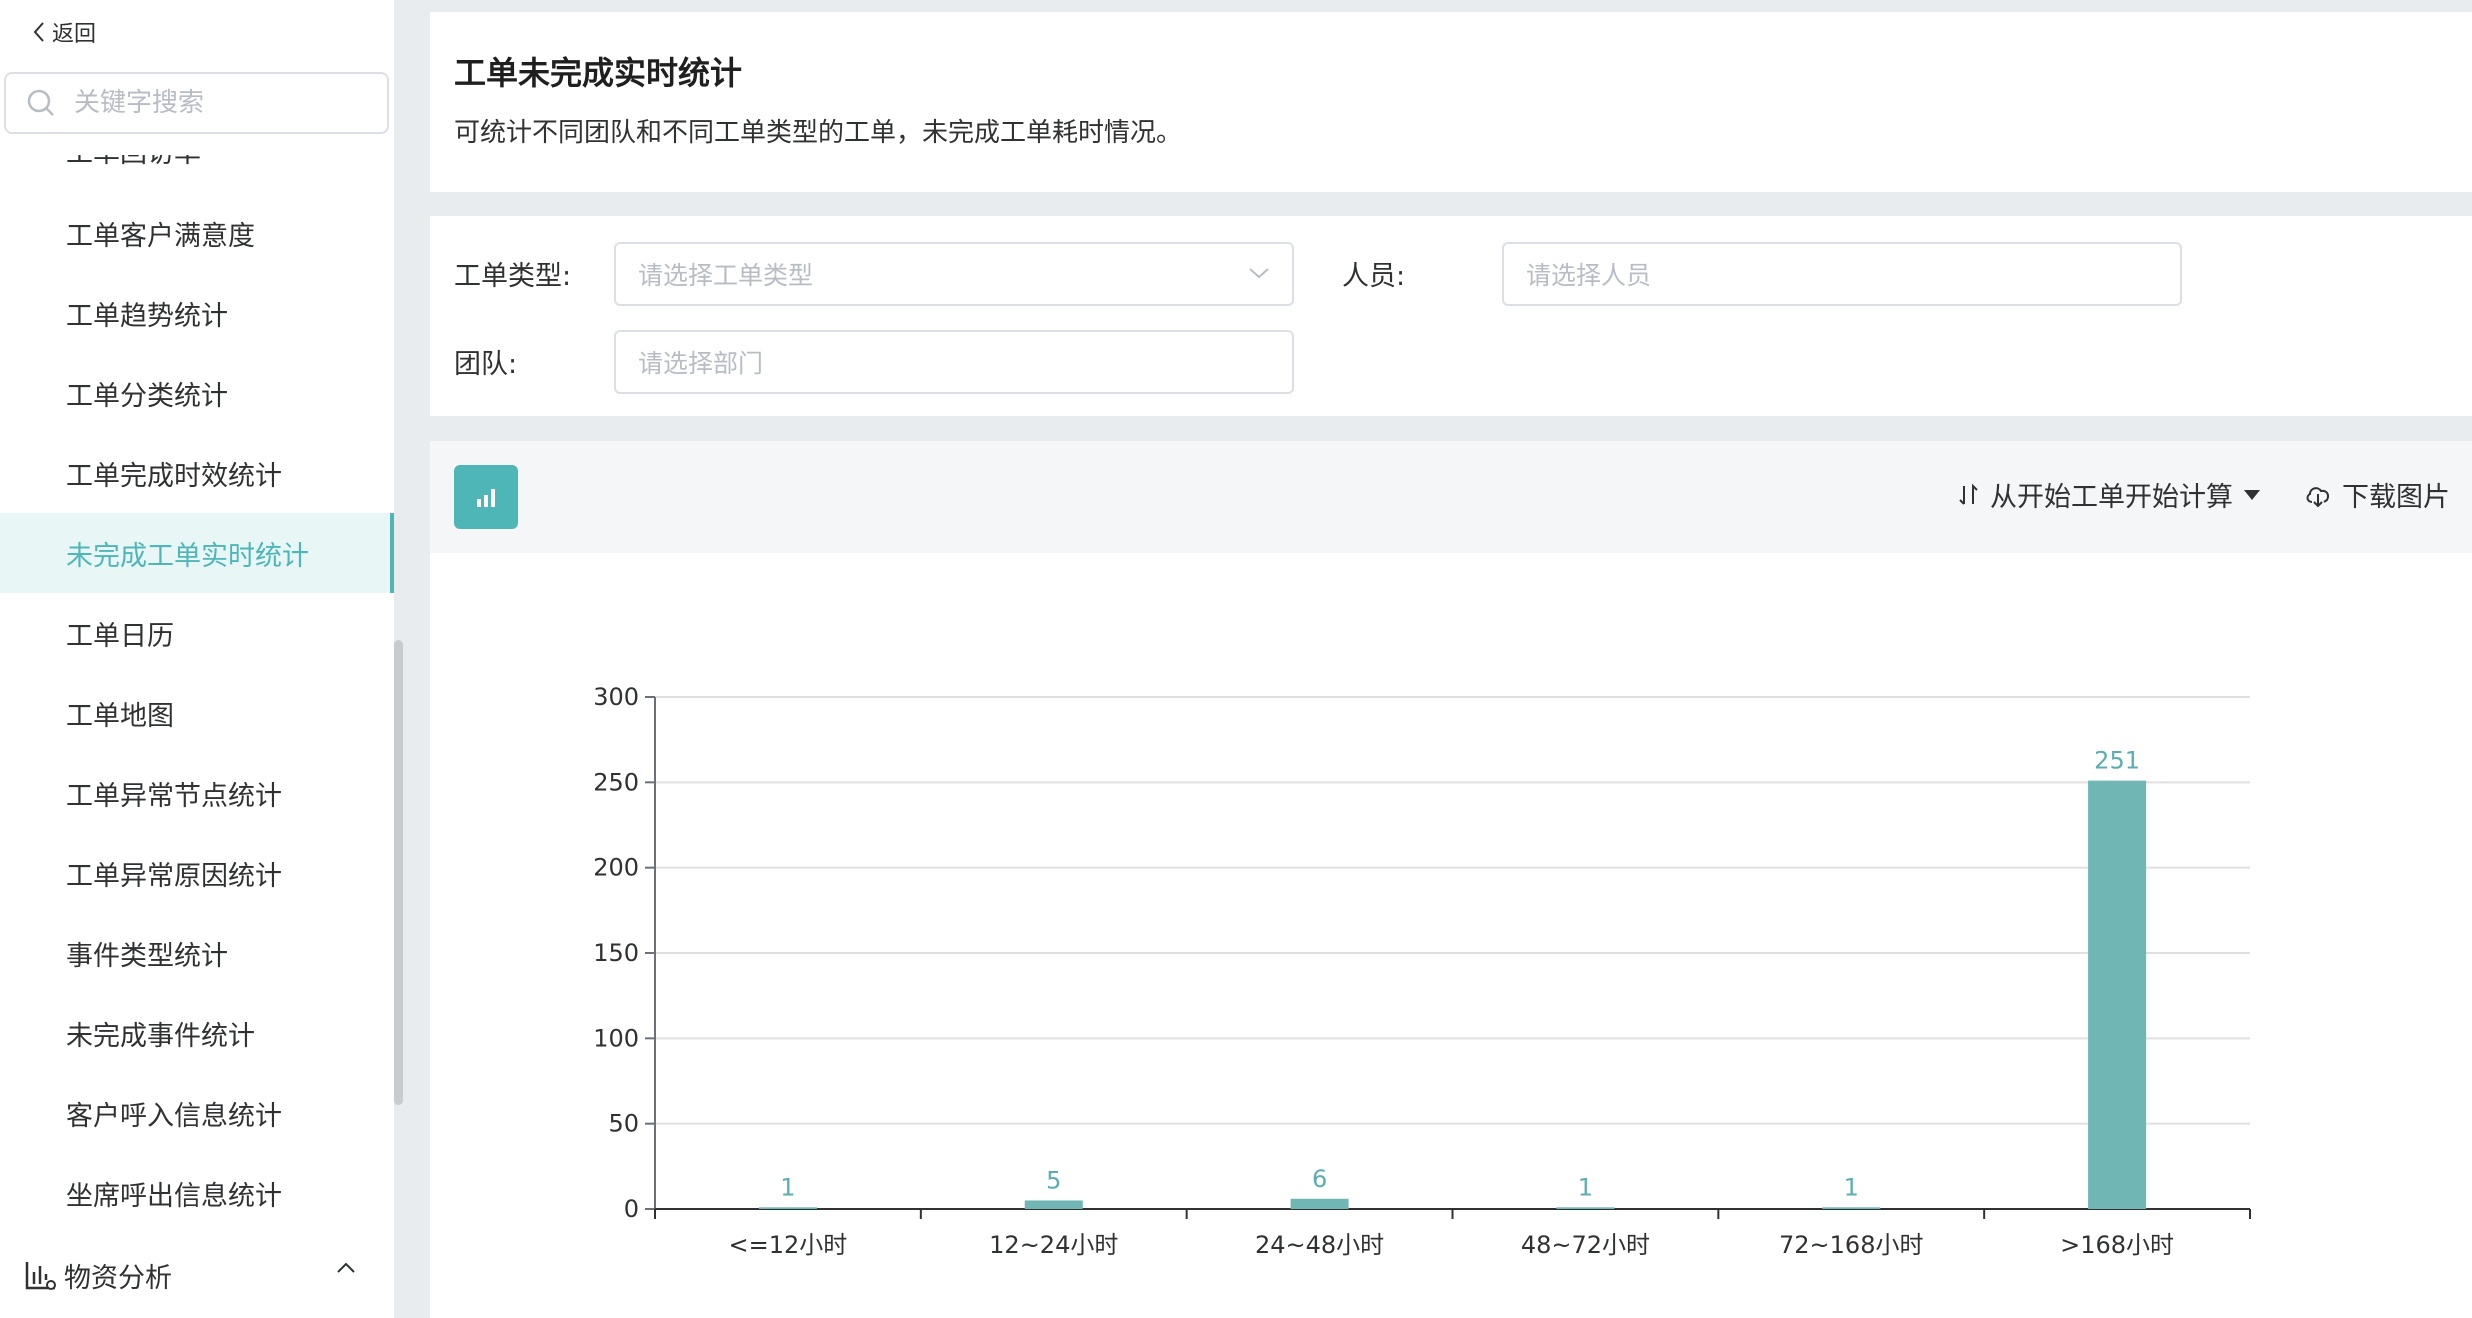  What do you see at coordinates (486, 364) in the screenshot?
I see `team-filter-label: 团队:` at bounding box center [486, 364].